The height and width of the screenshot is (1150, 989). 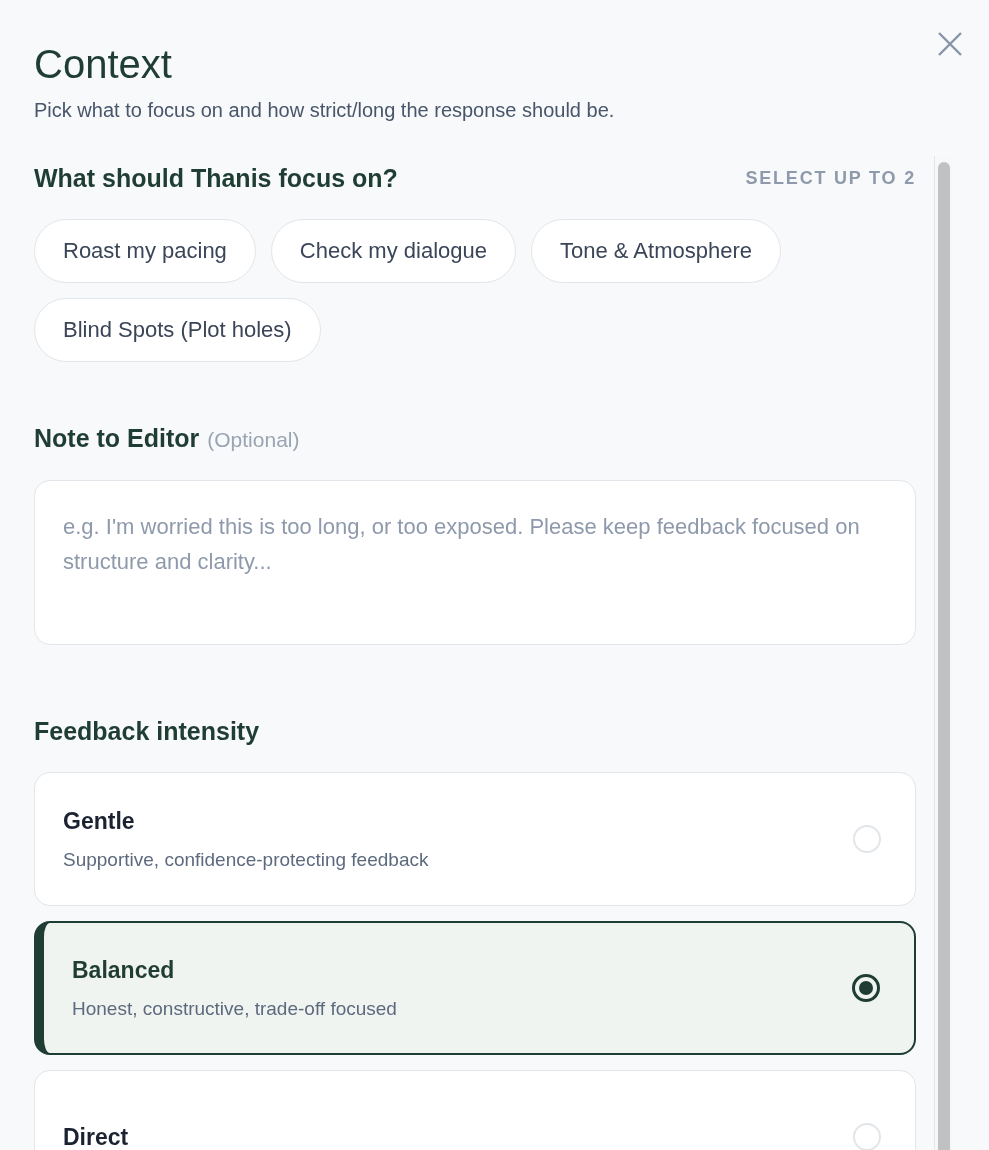 What do you see at coordinates (145, 251) in the screenshot?
I see `focus-chip: Roast my pacing` at bounding box center [145, 251].